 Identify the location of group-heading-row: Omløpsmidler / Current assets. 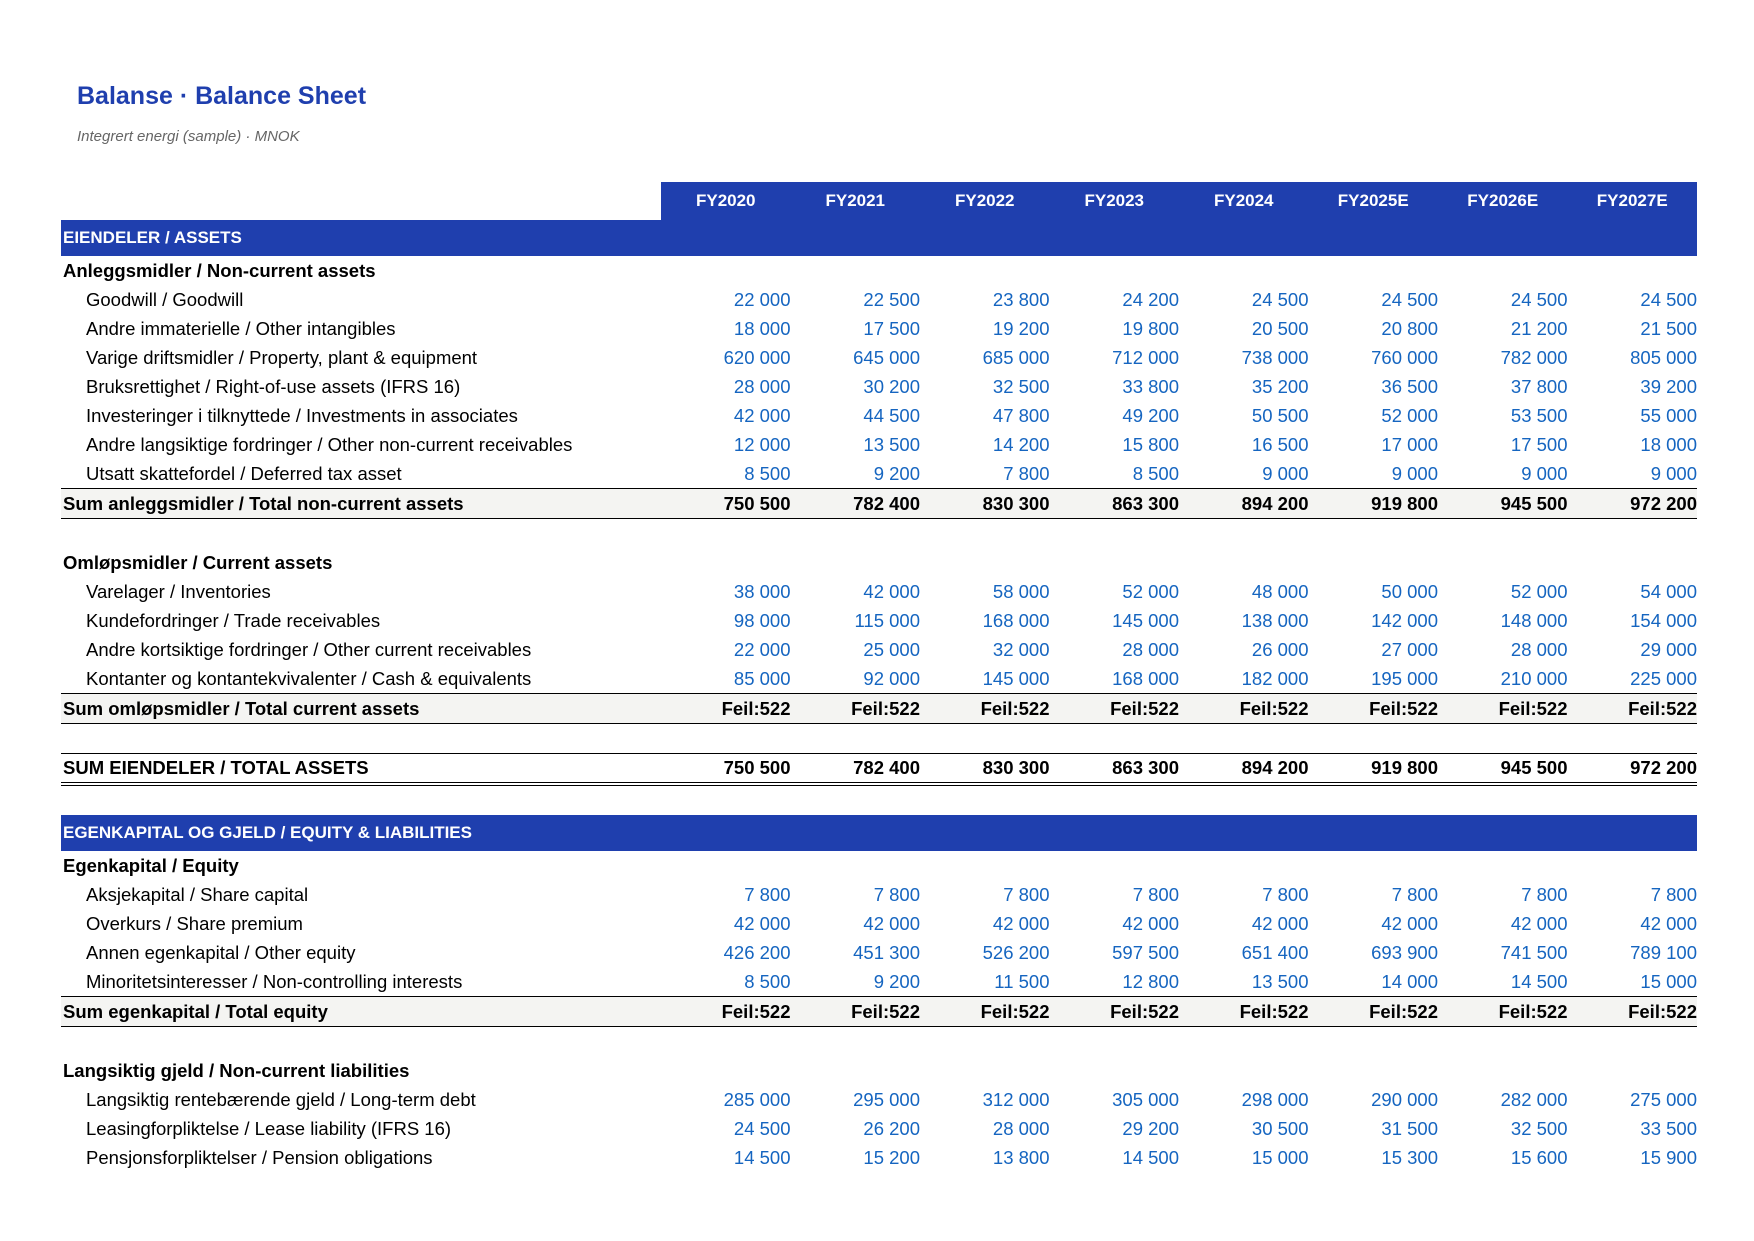
(879, 562).